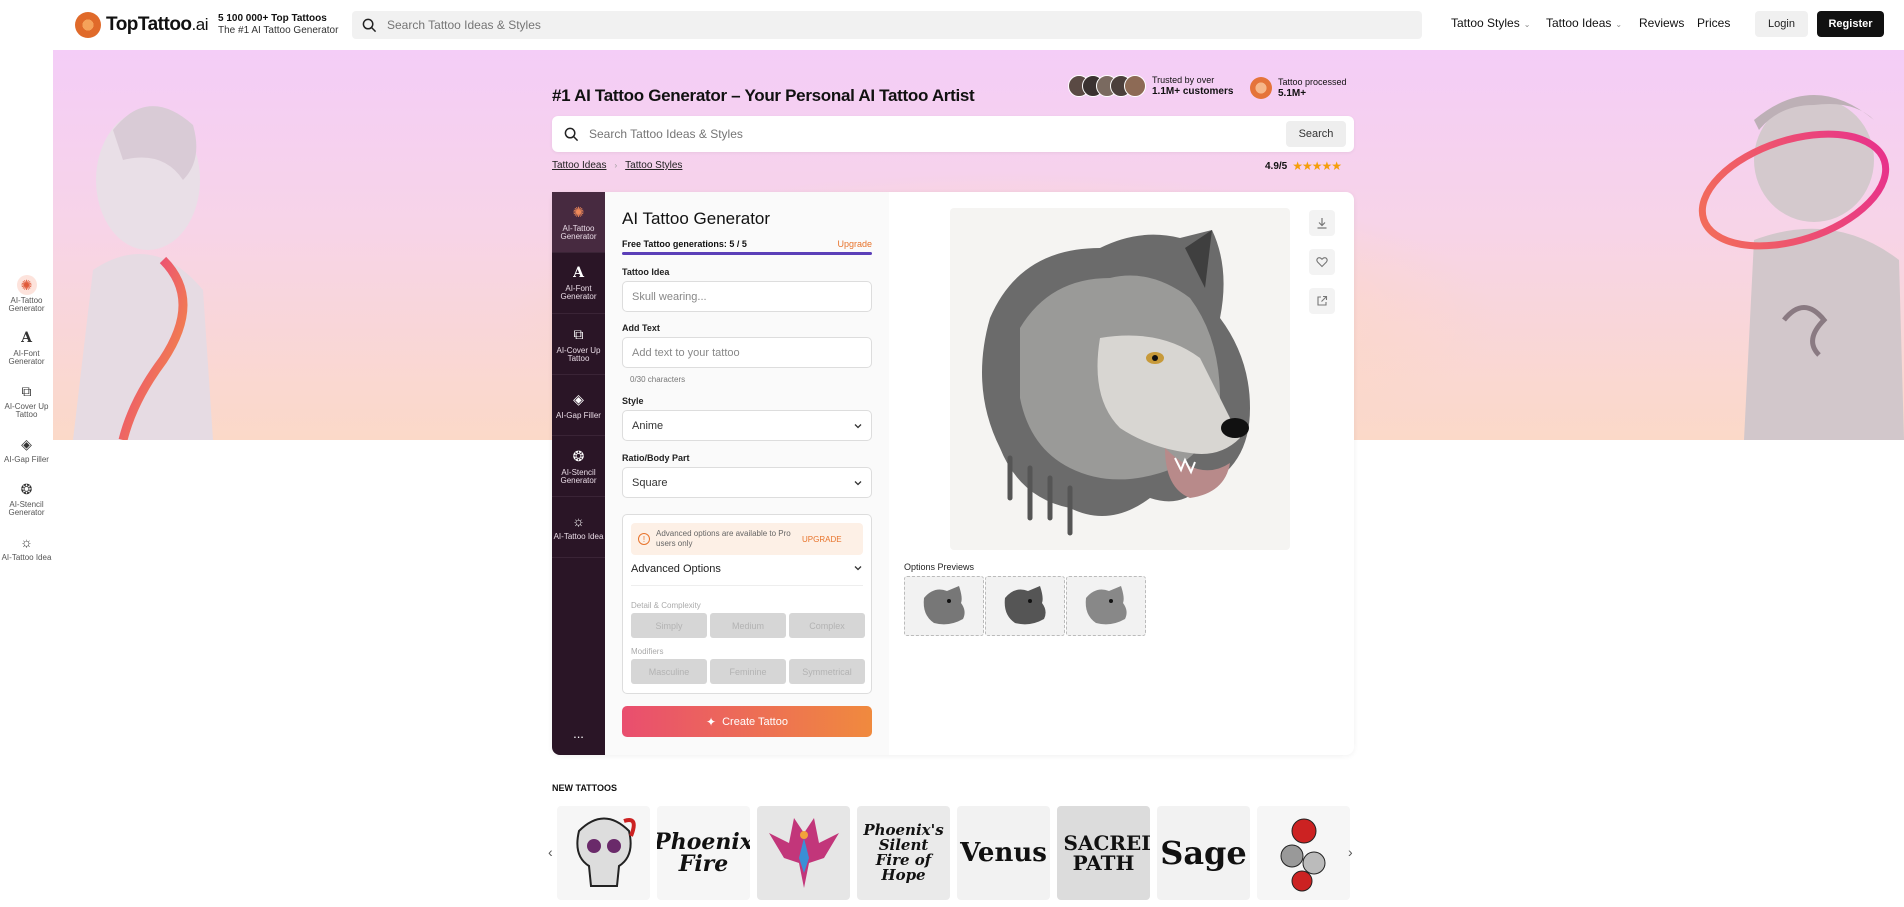  Describe the element at coordinates (272, 18) in the screenshot. I see `tagline-count: 5 100 000+ Top Tattoos` at that location.